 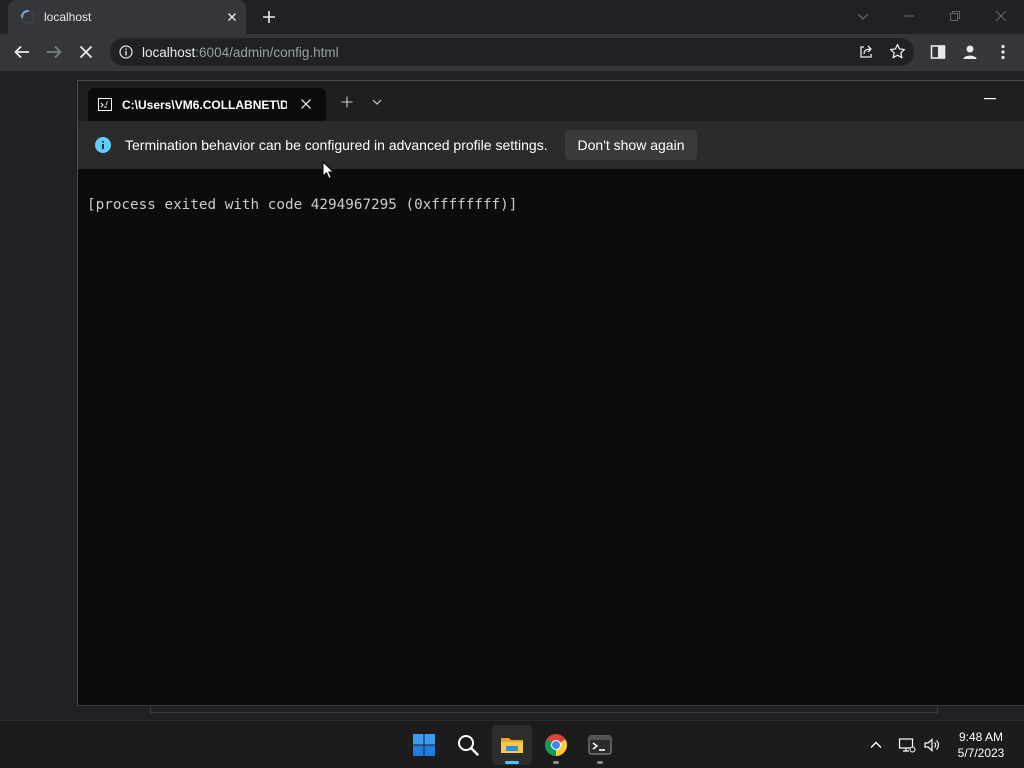 I want to click on terminal-tab: C:\Users\VM6.COLLABNET\Dc, so click(x=207, y=104).